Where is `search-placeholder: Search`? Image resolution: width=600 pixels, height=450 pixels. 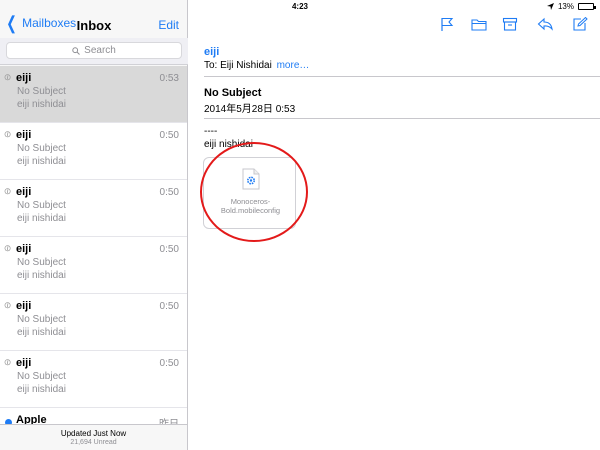
search-placeholder: Search is located at coordinates (100, 50).